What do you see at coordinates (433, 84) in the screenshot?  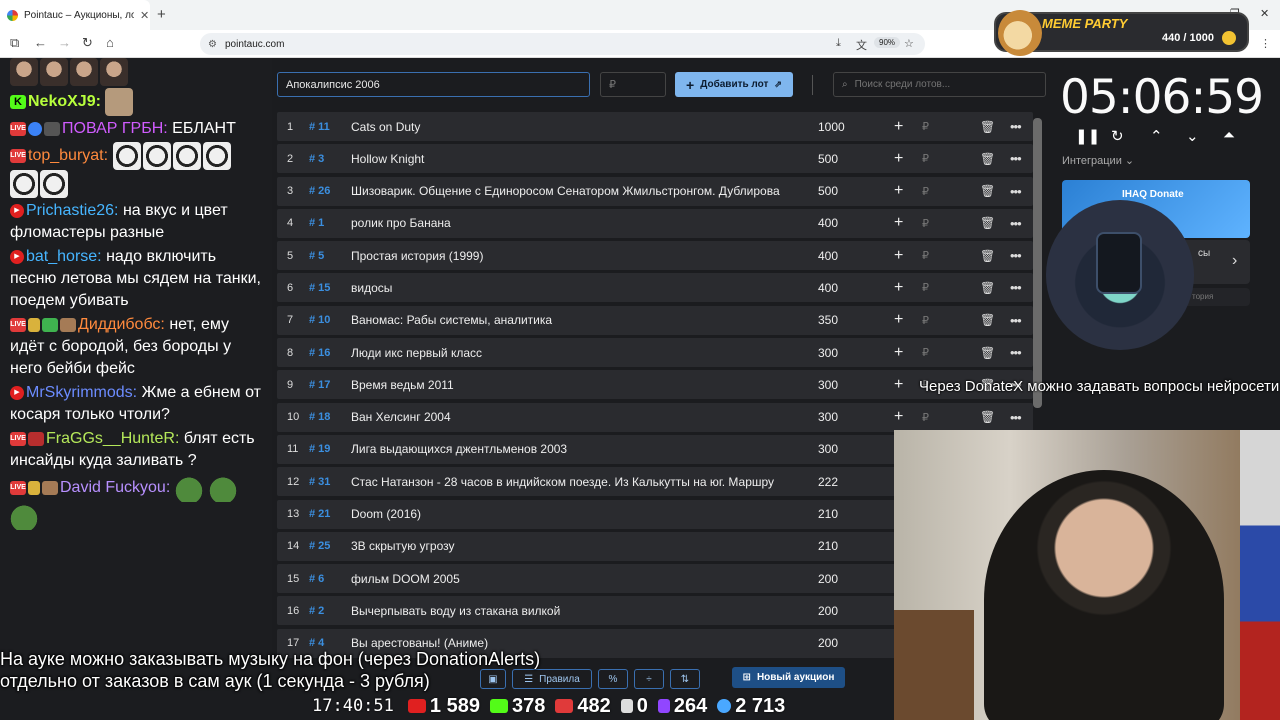 I see `auction-title-input` at bounding box center [433, 84].